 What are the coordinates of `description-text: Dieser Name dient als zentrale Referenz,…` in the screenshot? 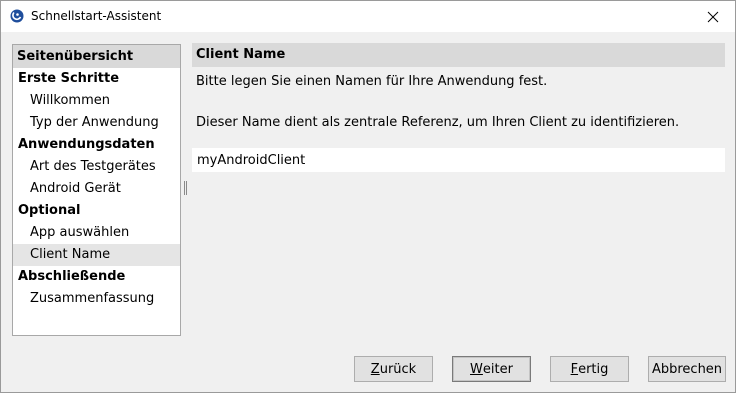 It's located at (438, 122).